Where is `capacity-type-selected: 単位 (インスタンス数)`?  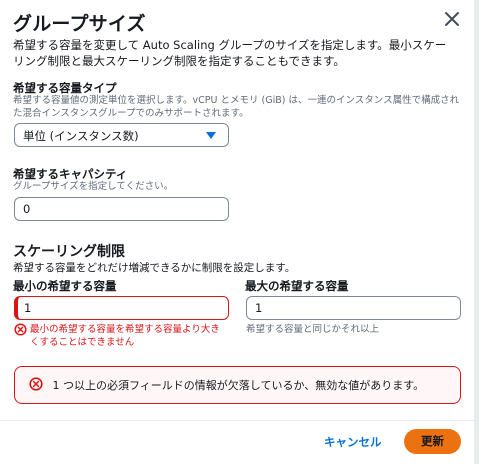 capacity-type-selected: 単位 (インスタンス数) is located at coordinates (81, 136).